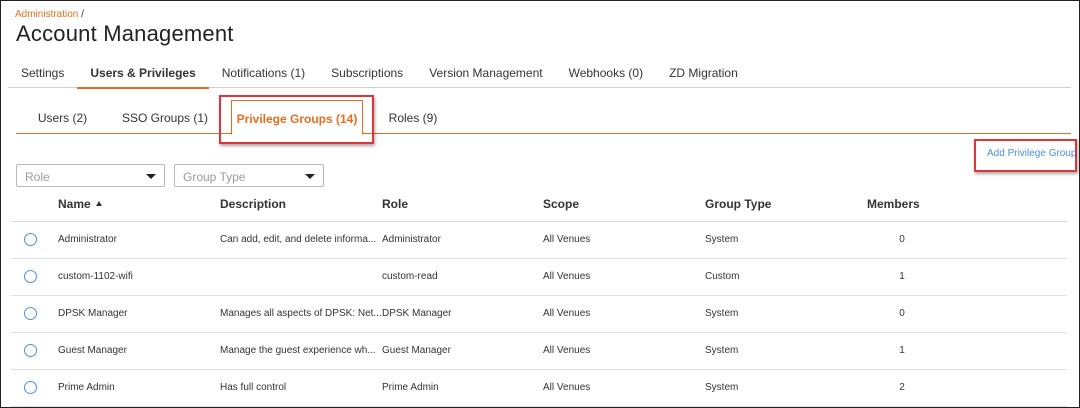 The image size is (1080, 408). I want to click on cell-name: Prime Admin, so click(139, 388).